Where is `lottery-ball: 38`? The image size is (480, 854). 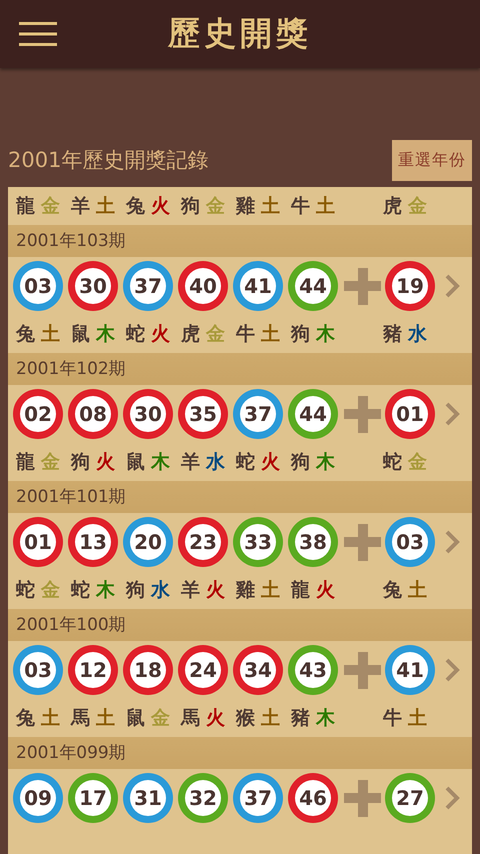
lottery-ball: 38 is located at coordinates (313, 542).